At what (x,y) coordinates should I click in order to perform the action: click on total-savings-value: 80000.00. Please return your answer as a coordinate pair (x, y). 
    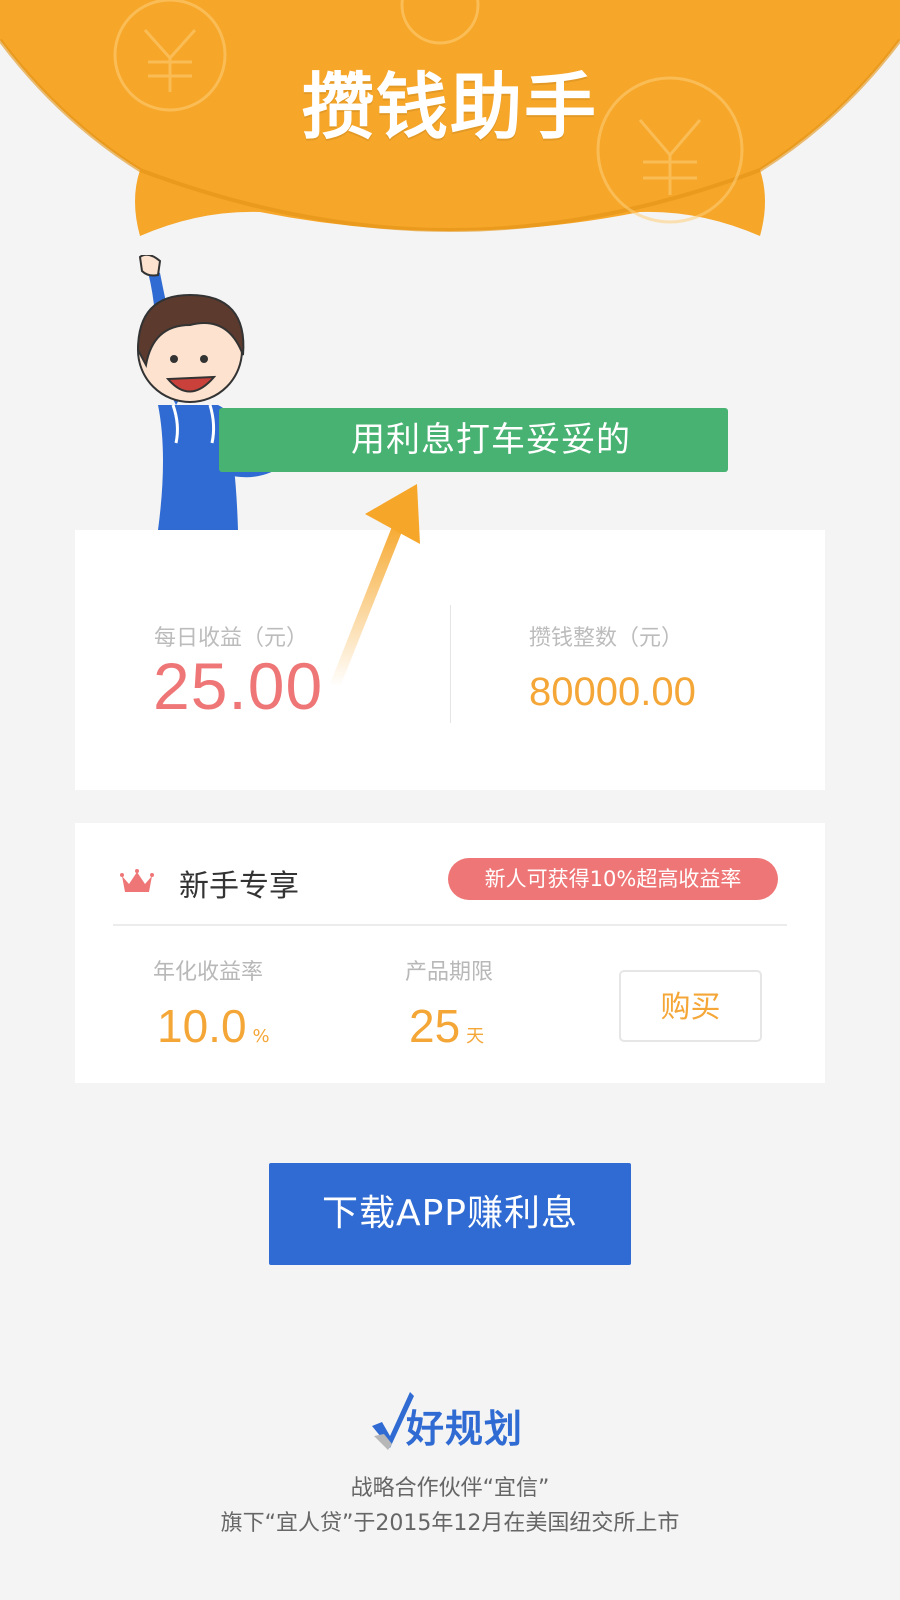
    Looking at the image, I should click on (612, 692).